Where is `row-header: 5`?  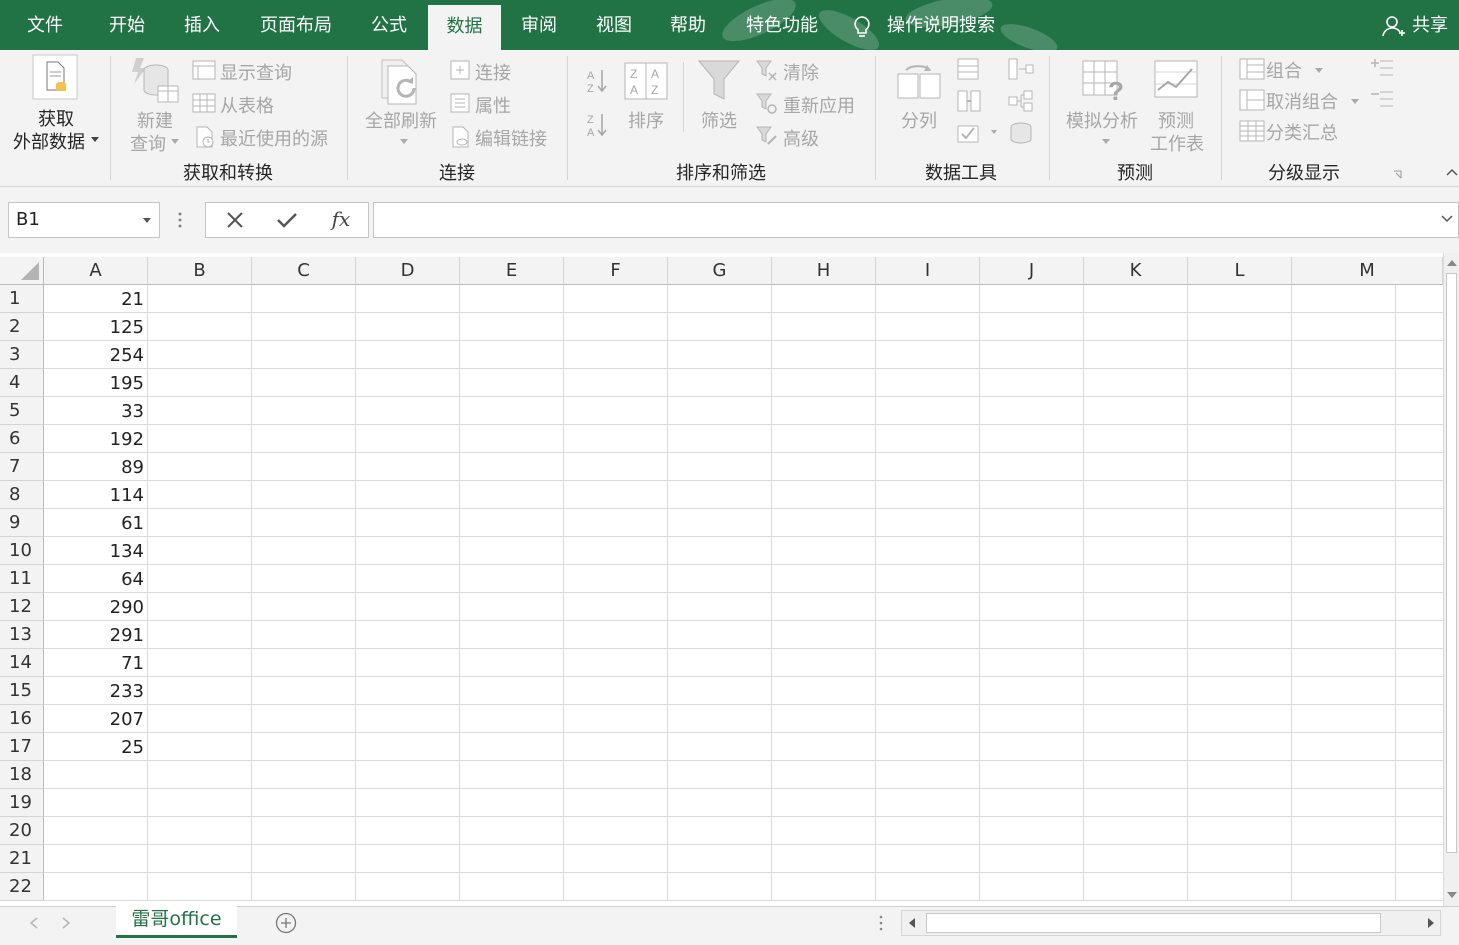
row-header: 5 is located at coordinates (22, 411).